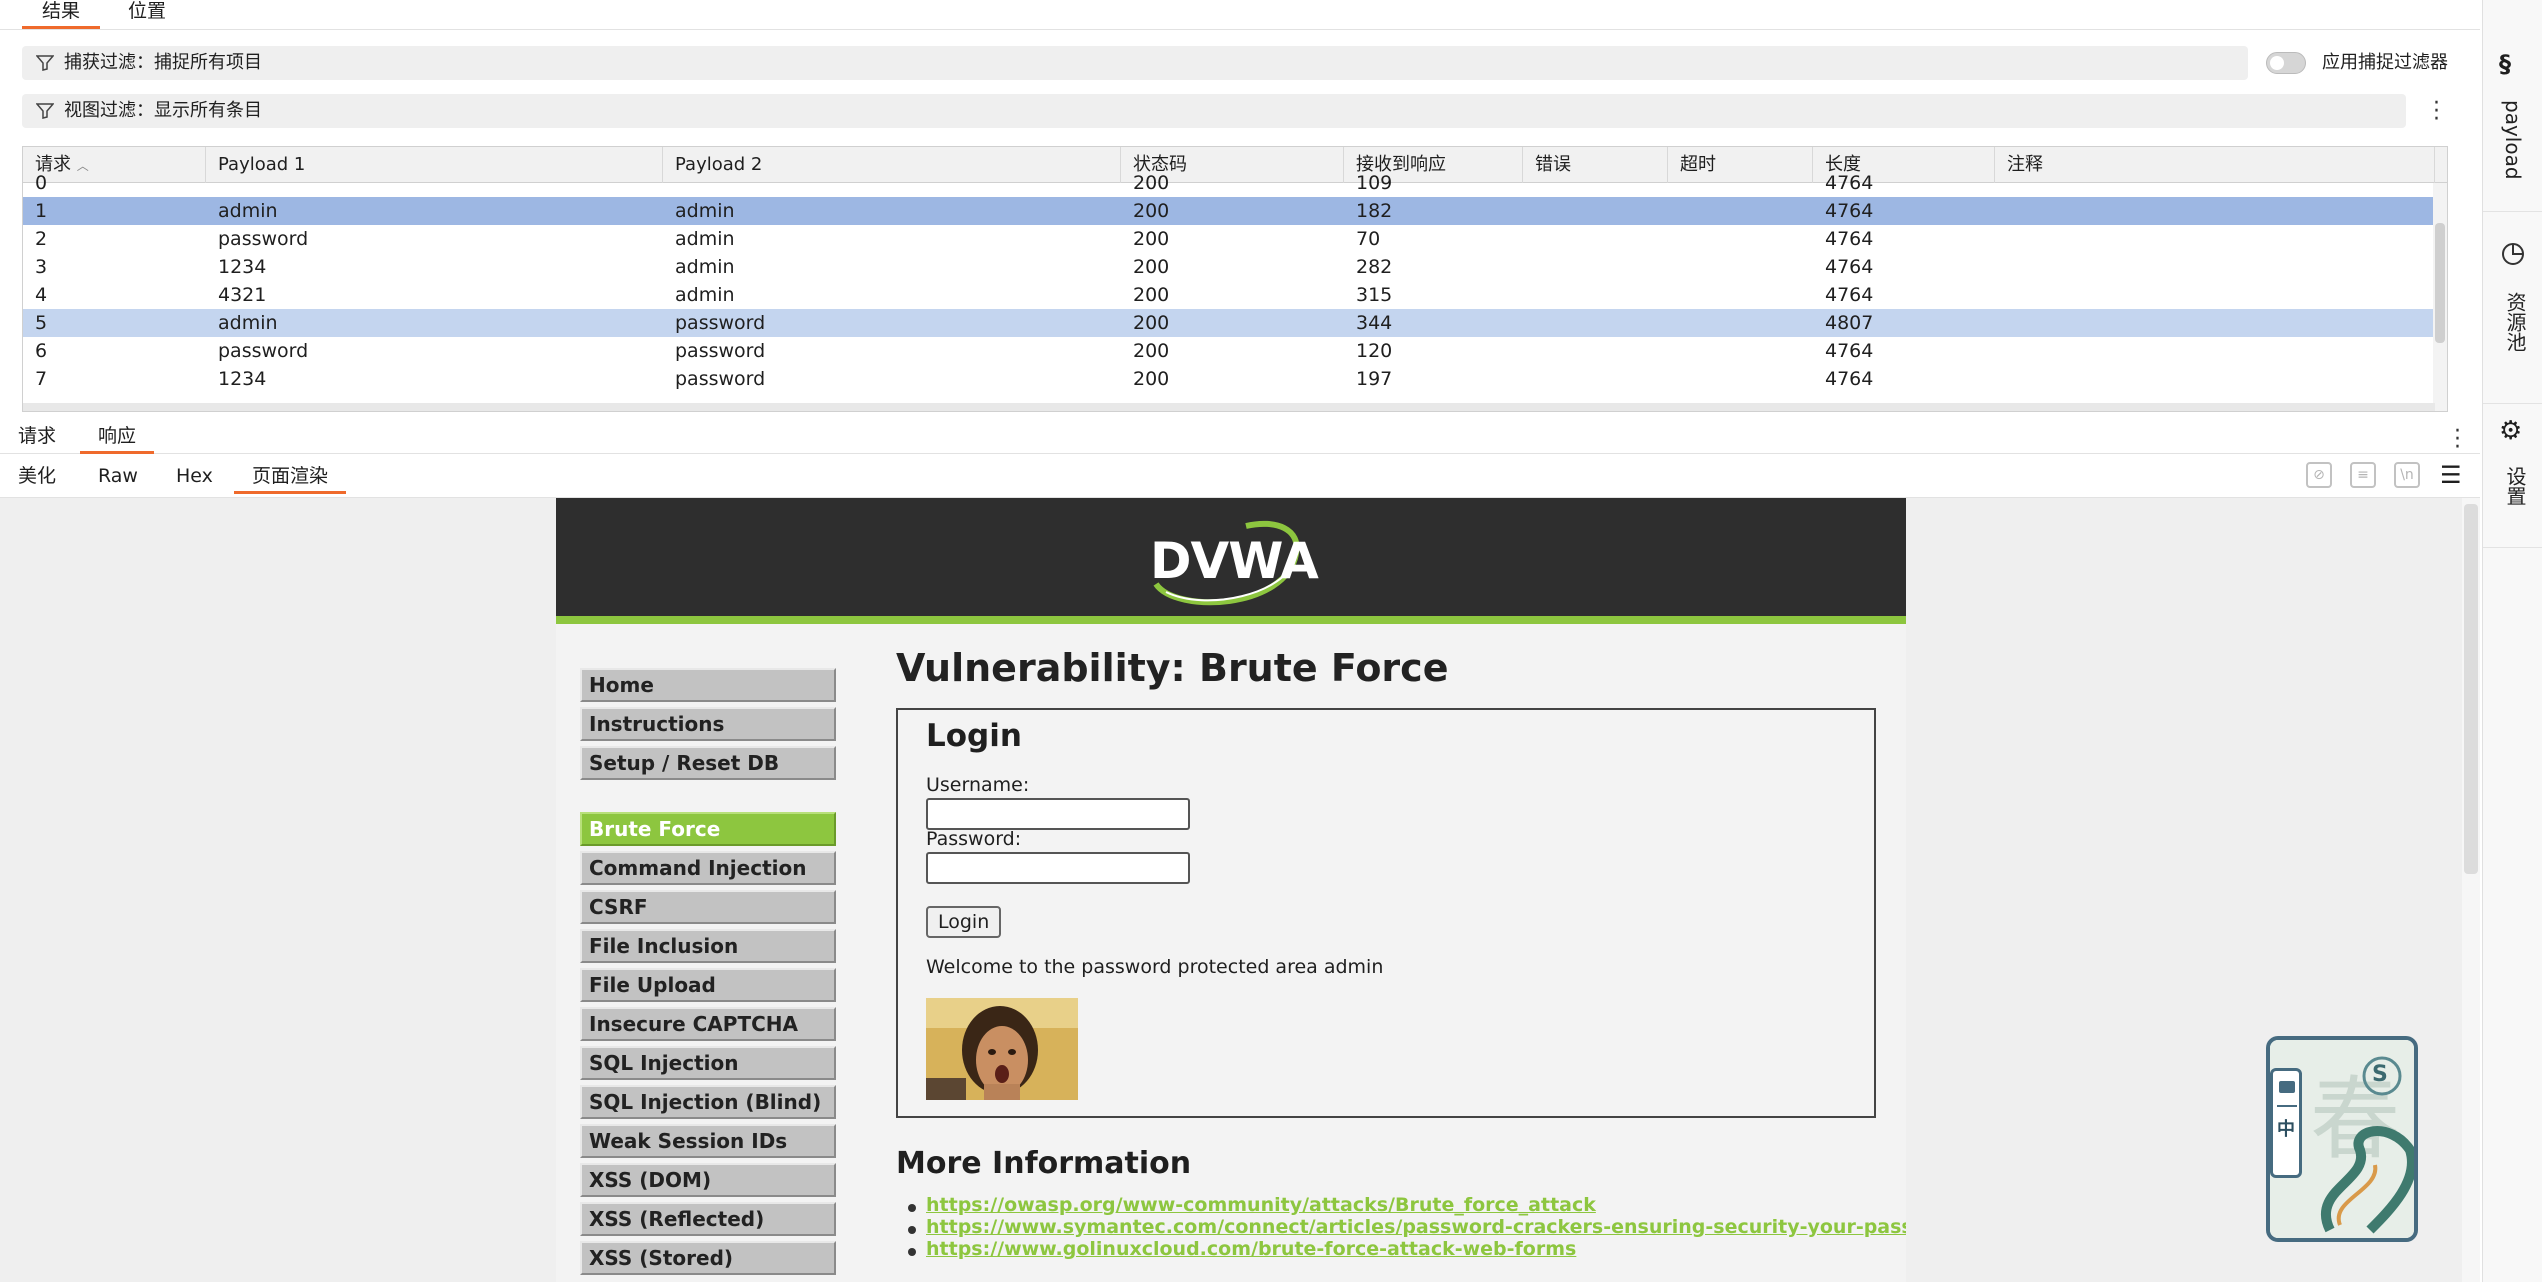 This screenshot has width=2542, height=1282. I want to click on newline-icon: \n, so click(2407, 475).